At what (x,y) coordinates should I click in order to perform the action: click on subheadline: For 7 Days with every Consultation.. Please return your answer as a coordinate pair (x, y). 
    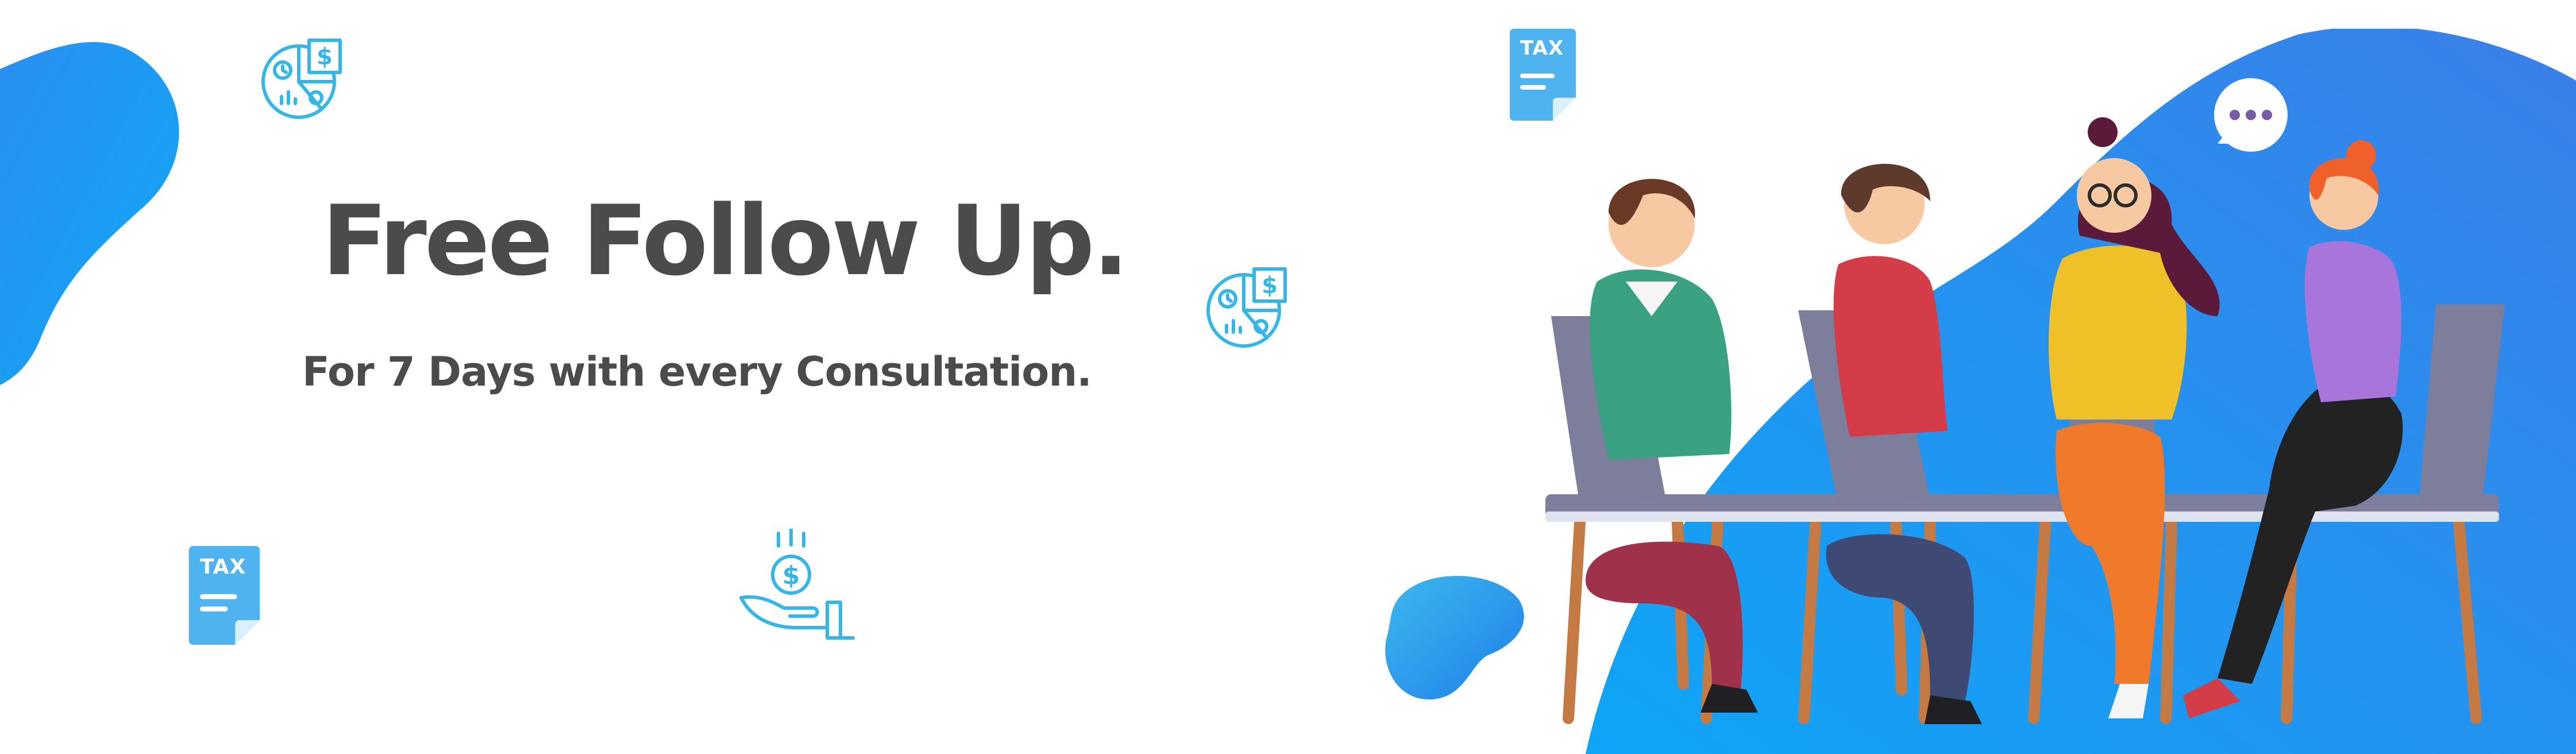
    Looking at the image, I should click on (697, 371).